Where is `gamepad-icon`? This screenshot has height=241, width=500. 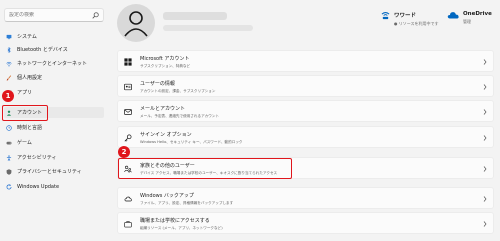 gamepad-icon is located at coordinates (9, 142).